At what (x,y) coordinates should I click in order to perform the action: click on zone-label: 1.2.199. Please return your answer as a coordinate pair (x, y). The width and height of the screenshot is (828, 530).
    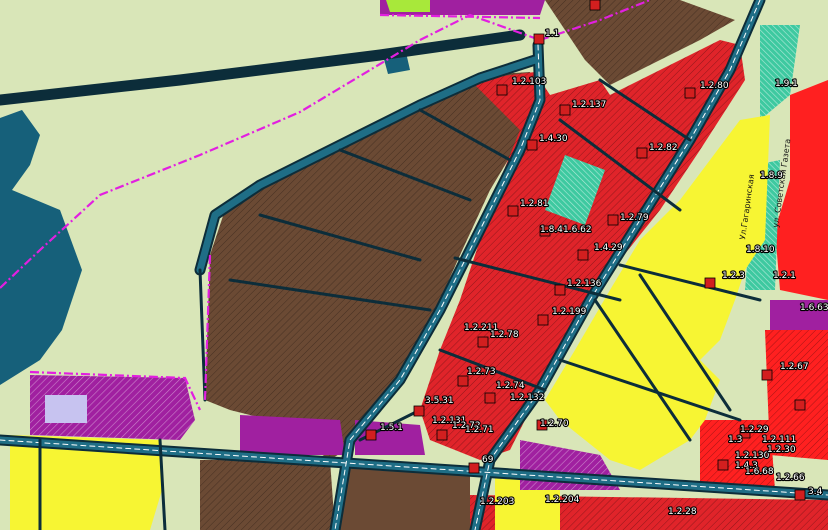
    Looking at the image, I should click on (569, 312).